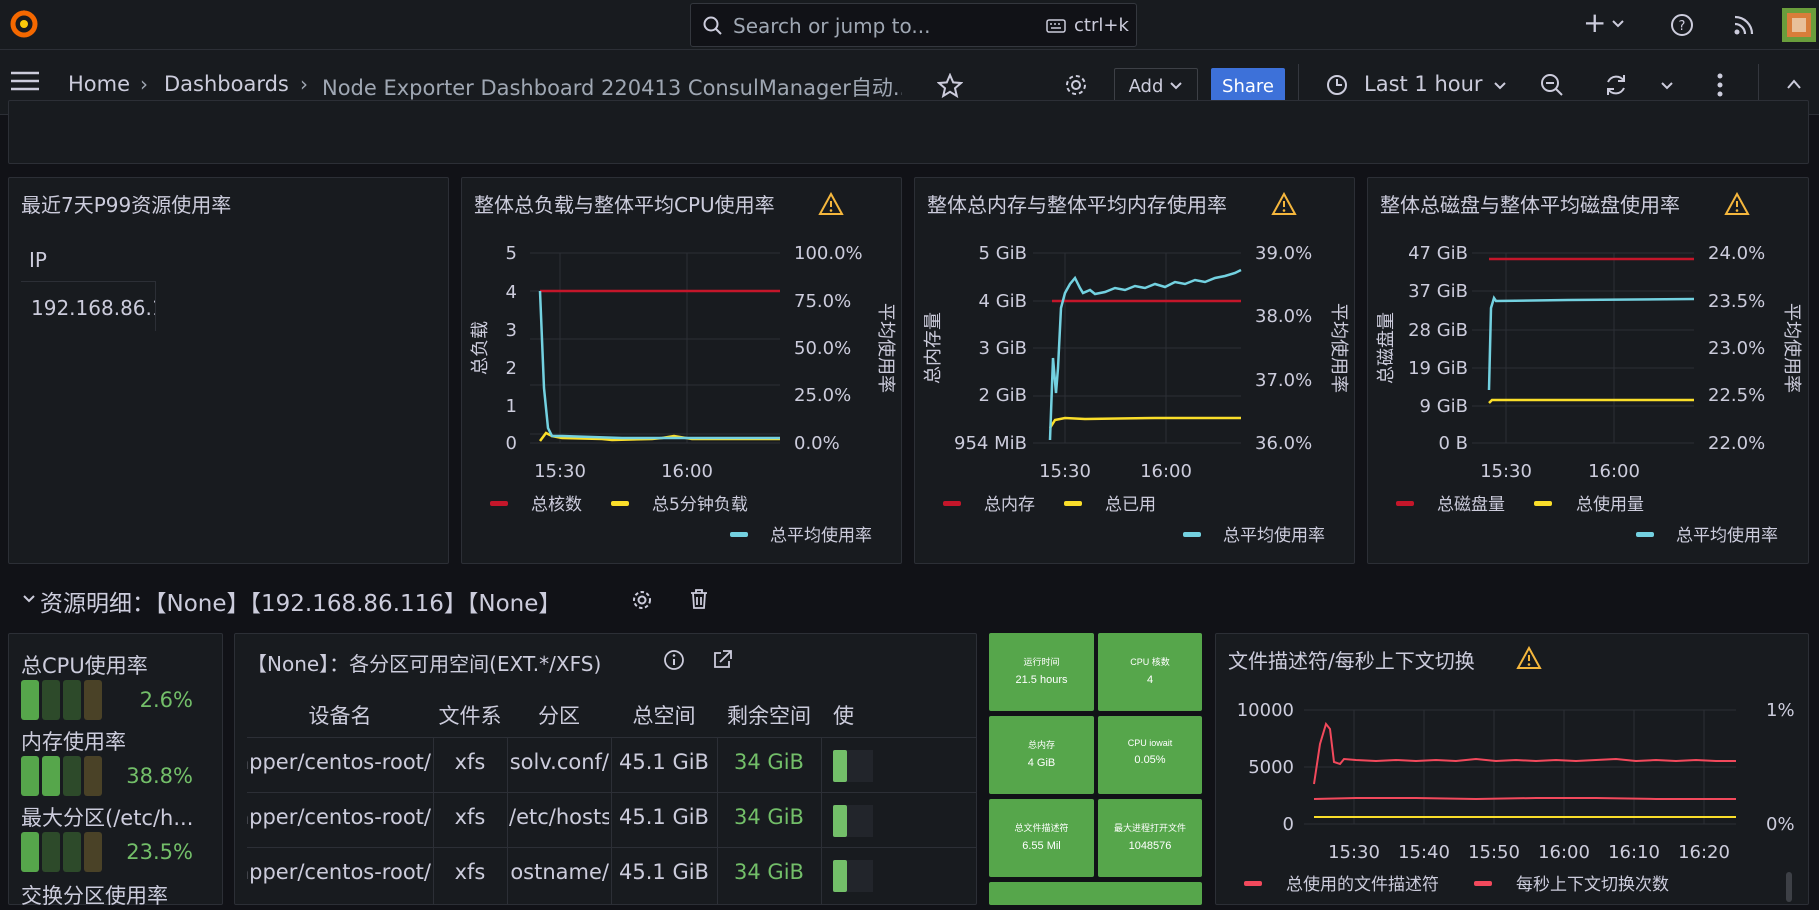 This screenshot has width=1819, height=910. What do you see at coordinates (1150, 680) in the screenshot?
I see `stat-value: 4` at bounding box center [1150, 680].